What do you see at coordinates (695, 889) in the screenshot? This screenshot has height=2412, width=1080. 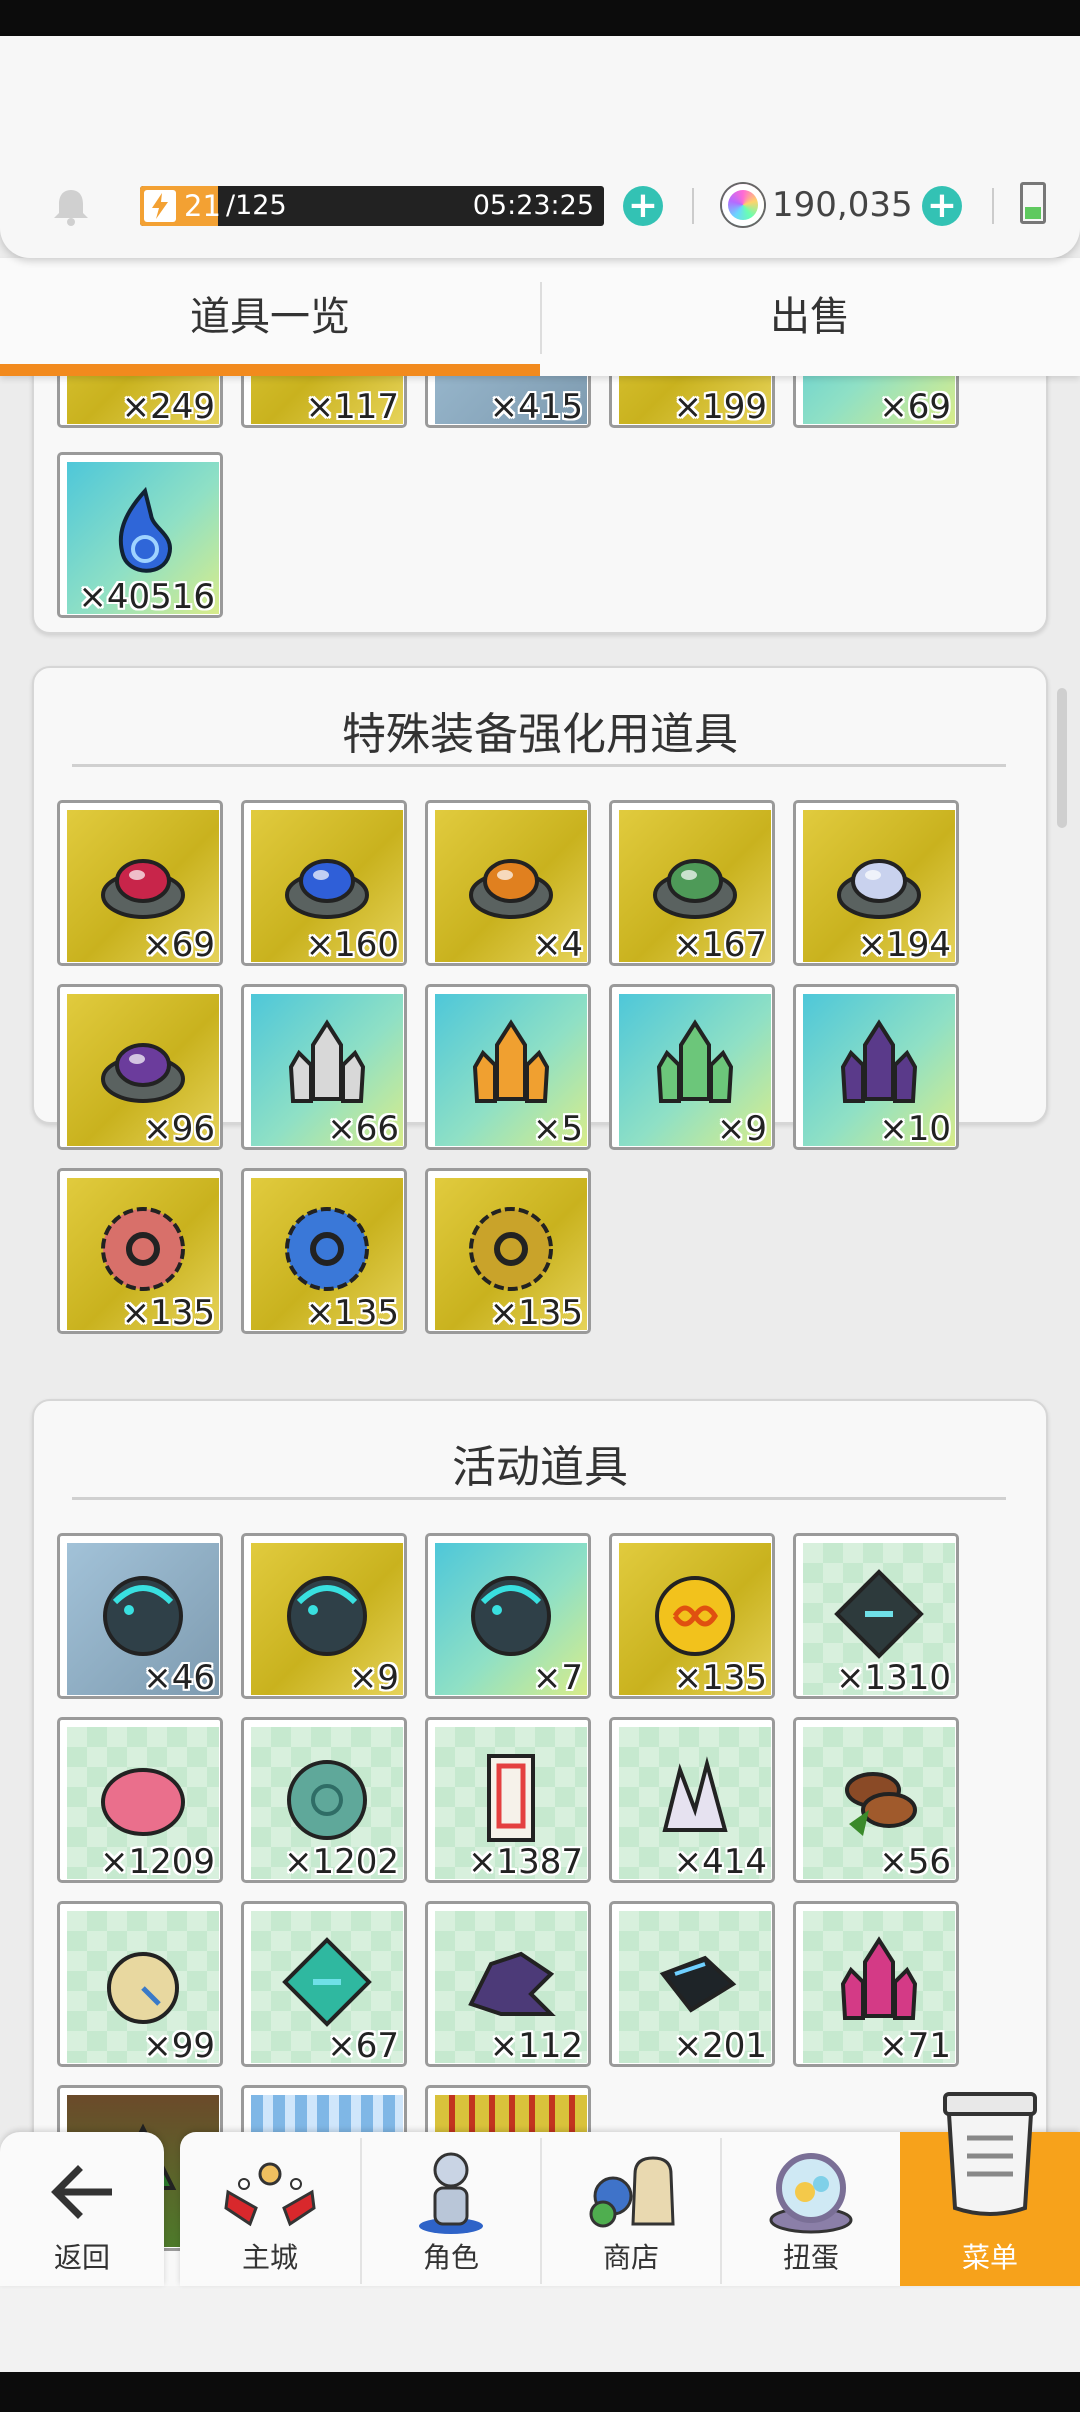 I see `green-ore-icon` at bounding box center [695, 889].